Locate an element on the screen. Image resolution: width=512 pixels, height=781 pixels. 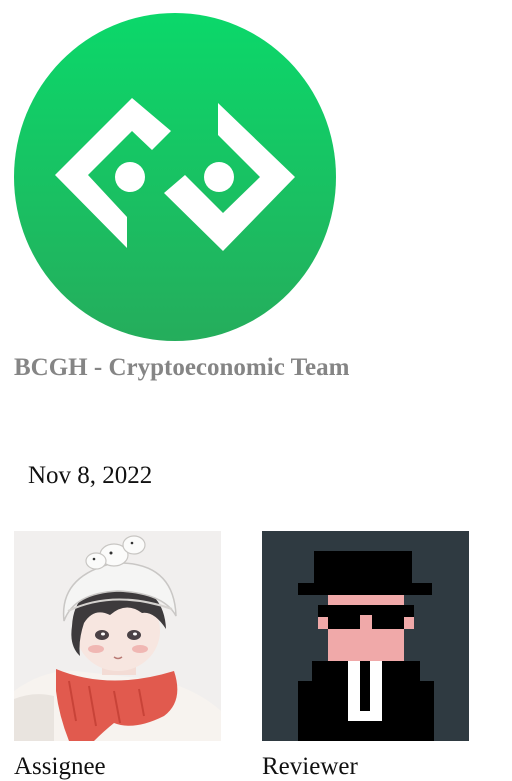
date-text: Nov 8, 2022 is located at coordinates (90, 475).